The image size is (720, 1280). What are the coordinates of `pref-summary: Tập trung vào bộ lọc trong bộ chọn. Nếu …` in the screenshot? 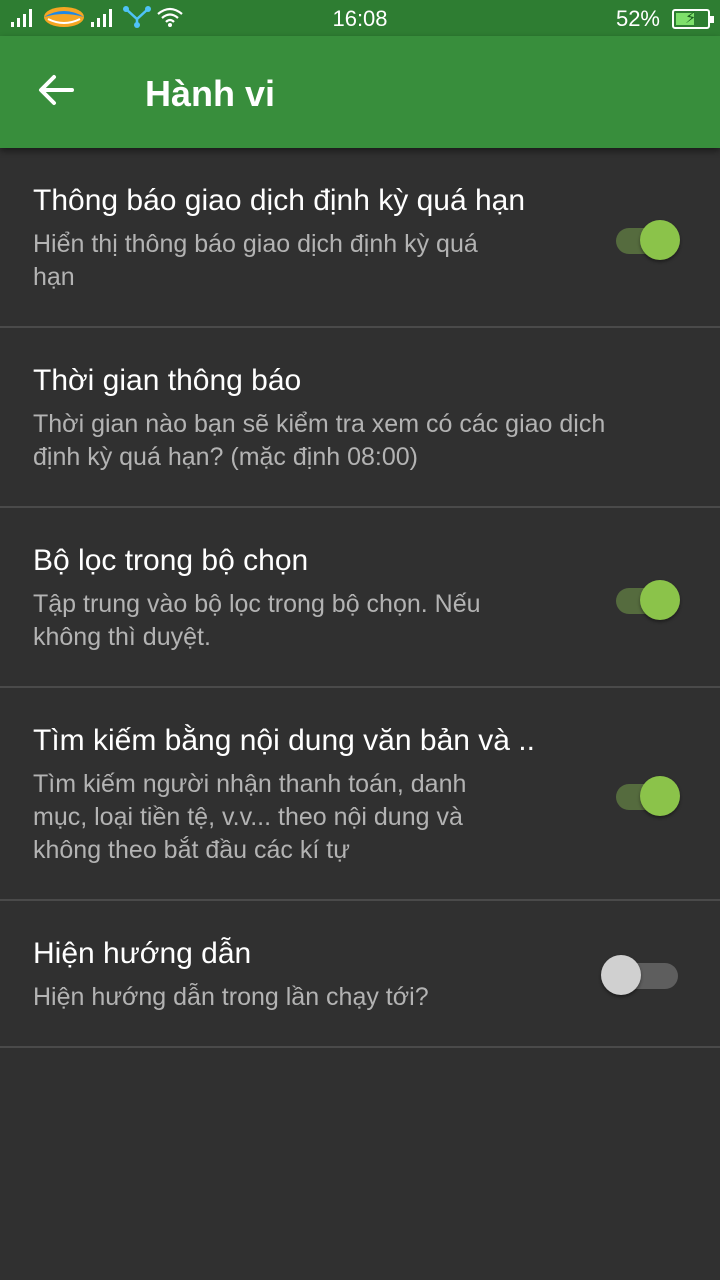 It's located at (257, 621).